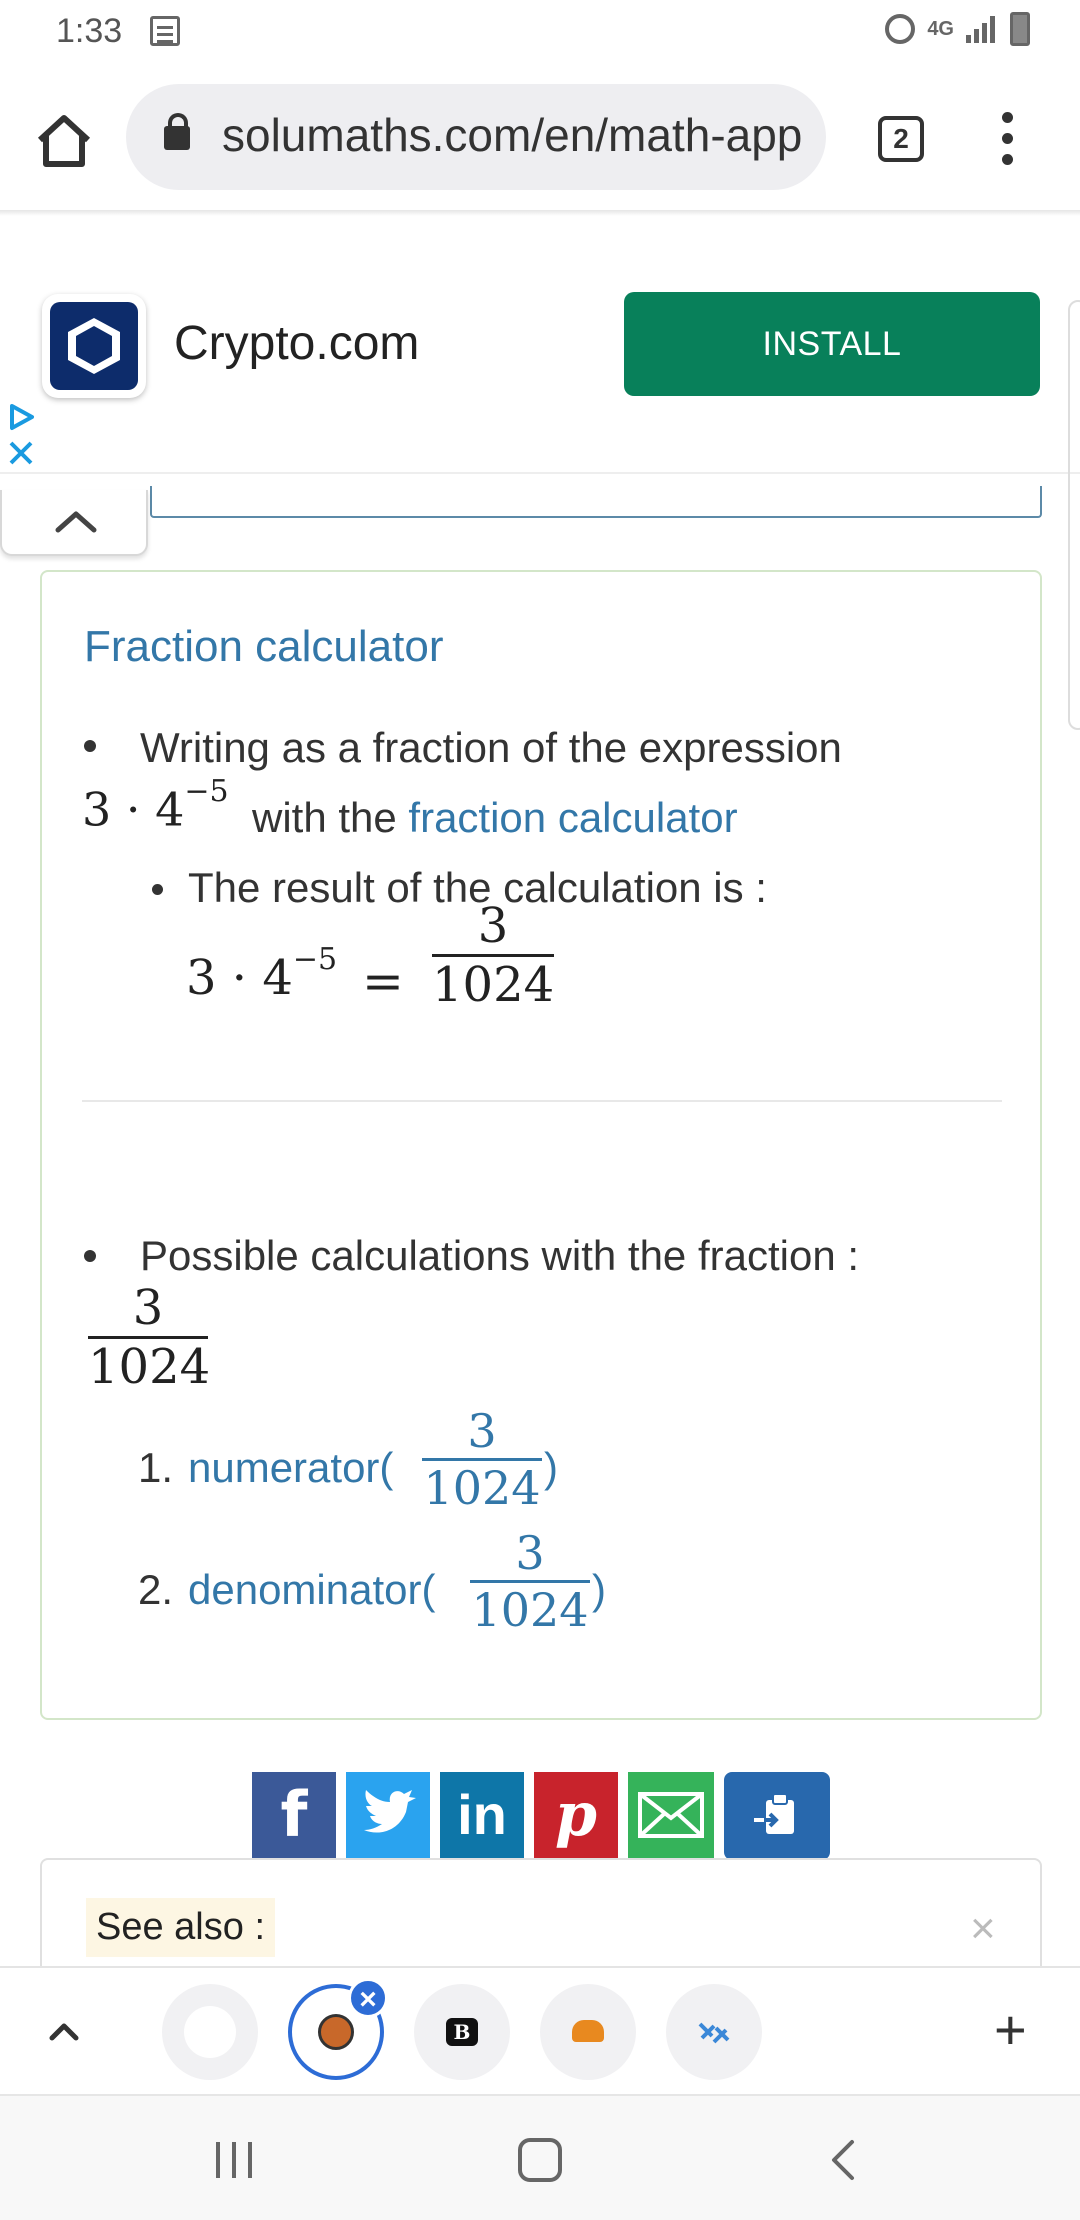 This screenshot has height=2220, width=1080. What do you see at coordinates (491, 747) in the screenshot?
I see `section1-intro: Writing as a fraction of the expression` at bounding box center [491, 747].